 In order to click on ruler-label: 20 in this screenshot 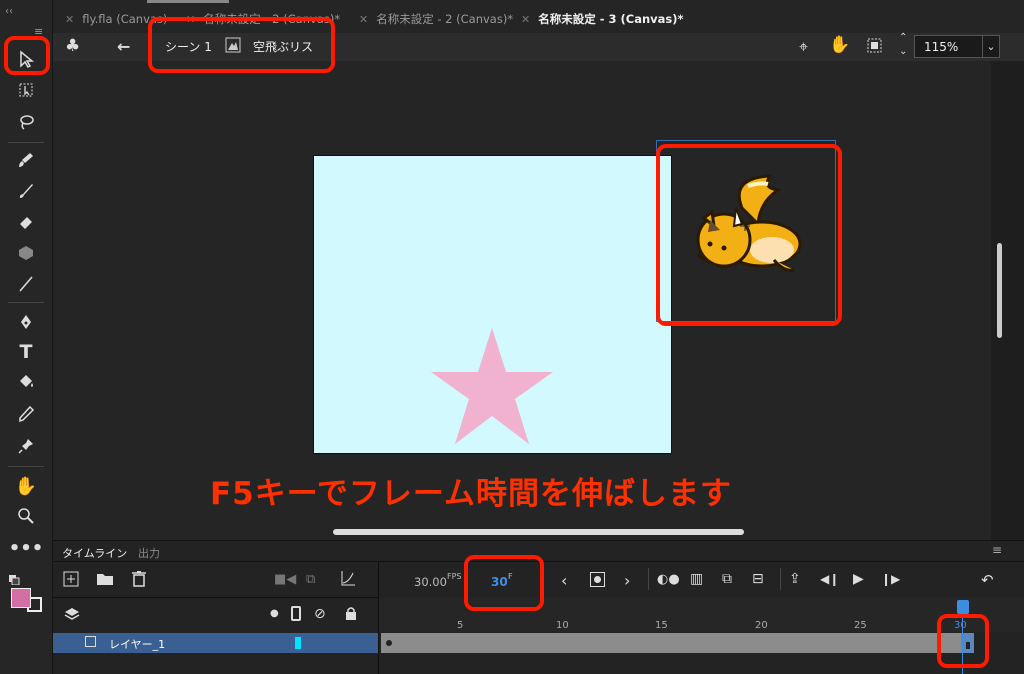, I will do `click(761, 625)`.